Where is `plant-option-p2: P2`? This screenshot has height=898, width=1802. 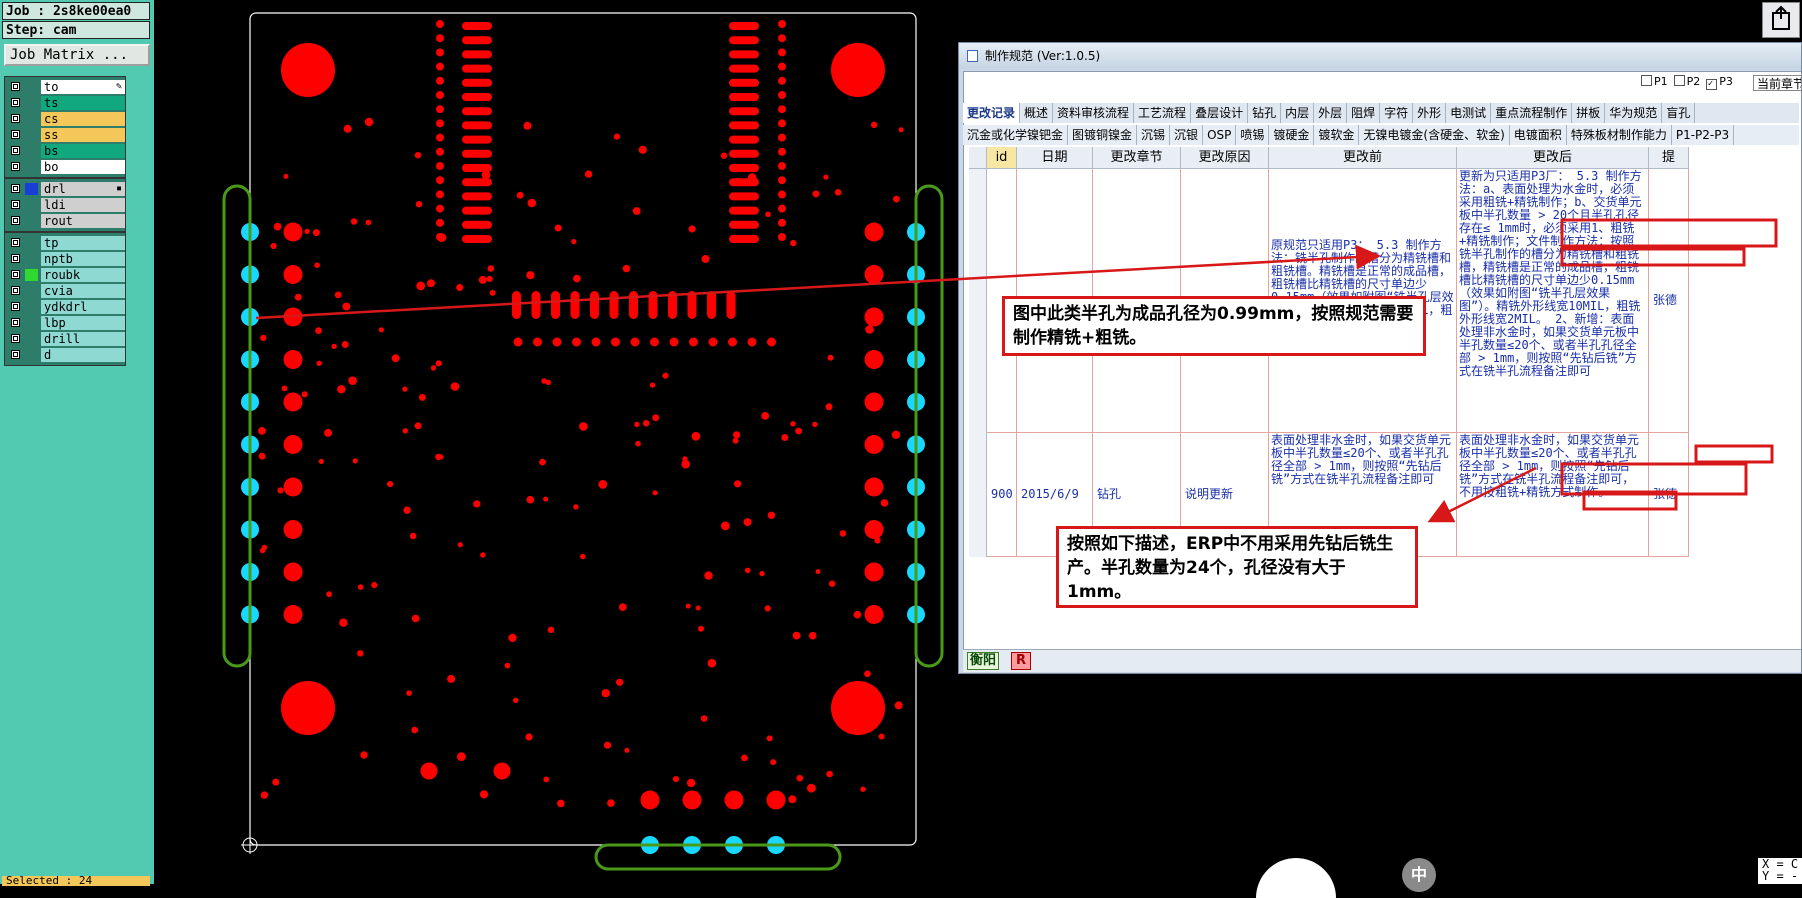 plant-option-p2: P2 is located at coordinates (1686, 82).